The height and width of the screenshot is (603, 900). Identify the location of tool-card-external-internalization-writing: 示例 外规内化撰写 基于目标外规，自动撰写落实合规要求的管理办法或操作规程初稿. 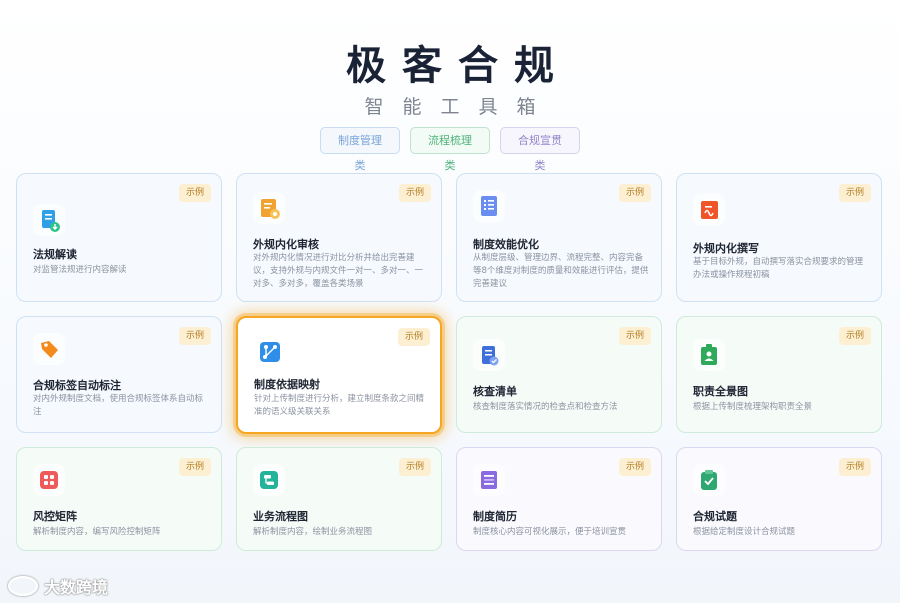
(779, 237).